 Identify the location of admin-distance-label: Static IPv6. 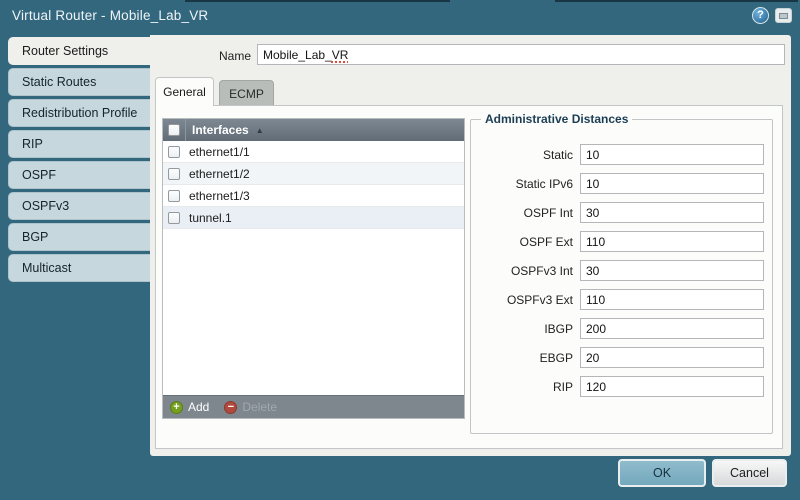
(544, 183).